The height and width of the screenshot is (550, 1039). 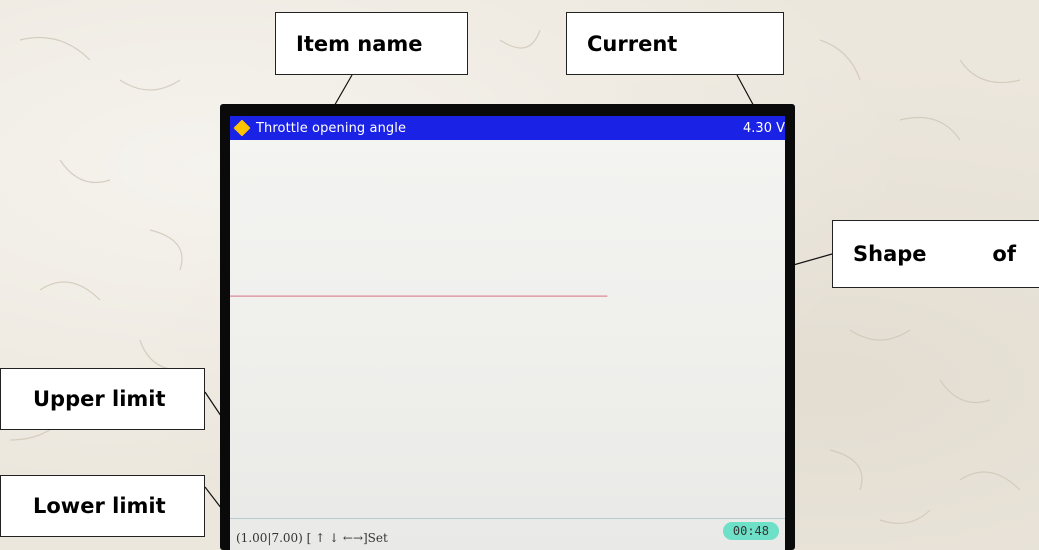 I want to click on lower-limit-callout-label: Lower limit, so click(x=99, y=506).